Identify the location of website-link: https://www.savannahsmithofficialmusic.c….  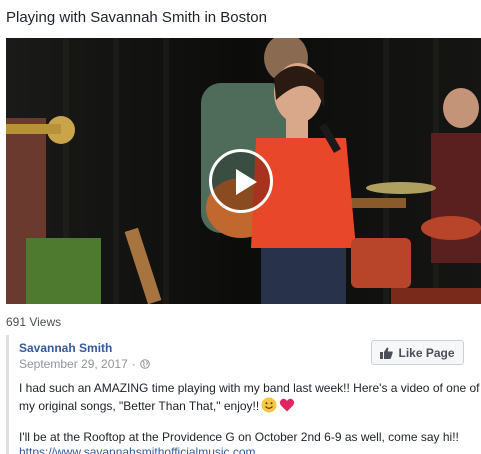
(137, 449).